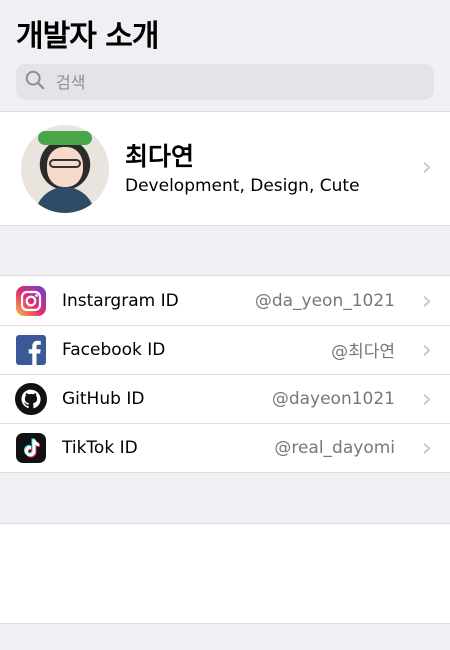 Image resolution: width=450 pixels, height=650 pixels. Describe the element at coordinates (120, 300) in the screenshot. I see `account-label: Instargram ID` at that location.